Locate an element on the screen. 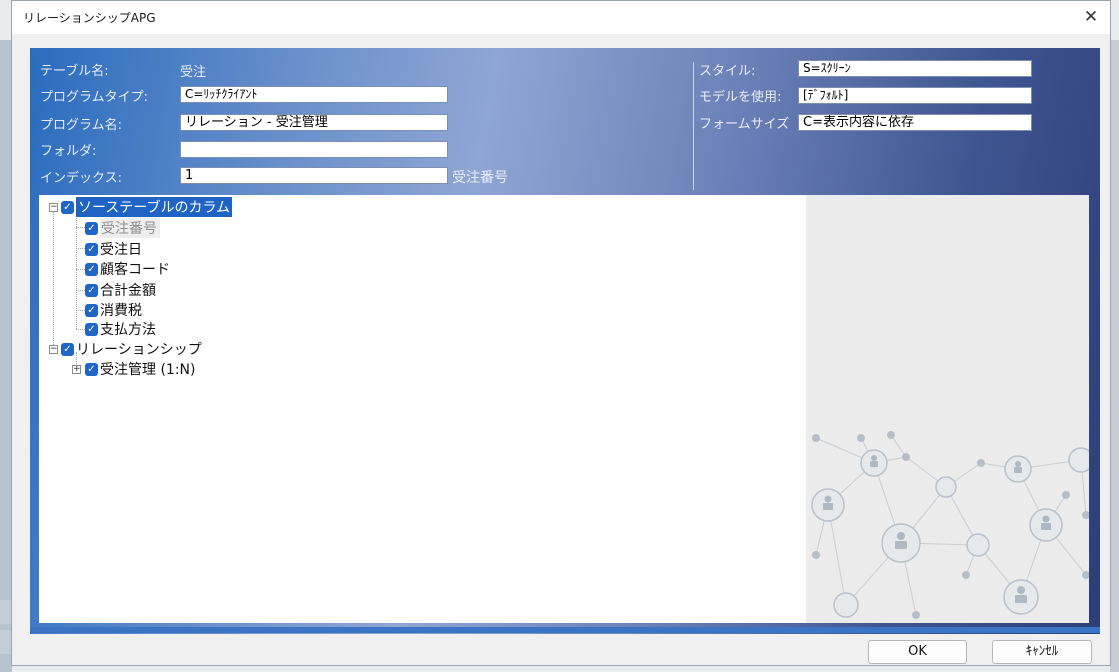 Image resolution: width=1119 pixels, height=672 pixels. program-name-field: リレーション - 受注管理 is located at coordinates (314, 122).